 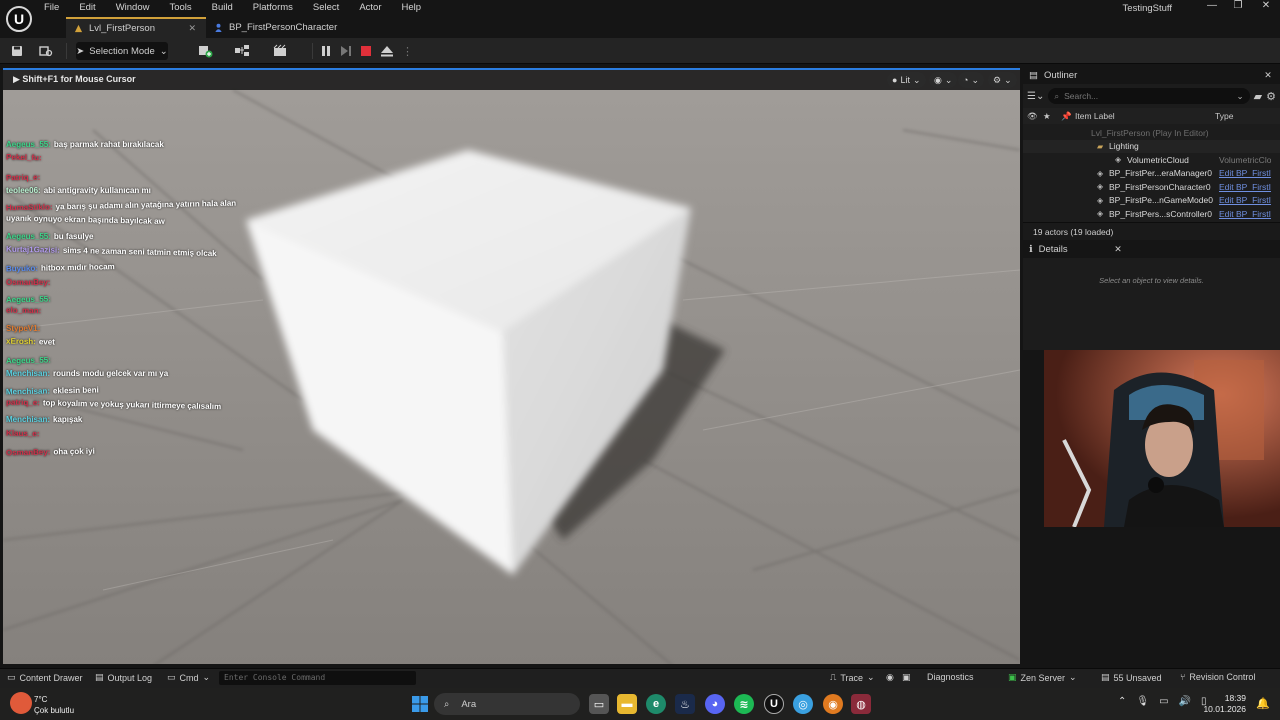 I want to click on outliner-row: ▰ Lighting, so click(x=1151, y=146).